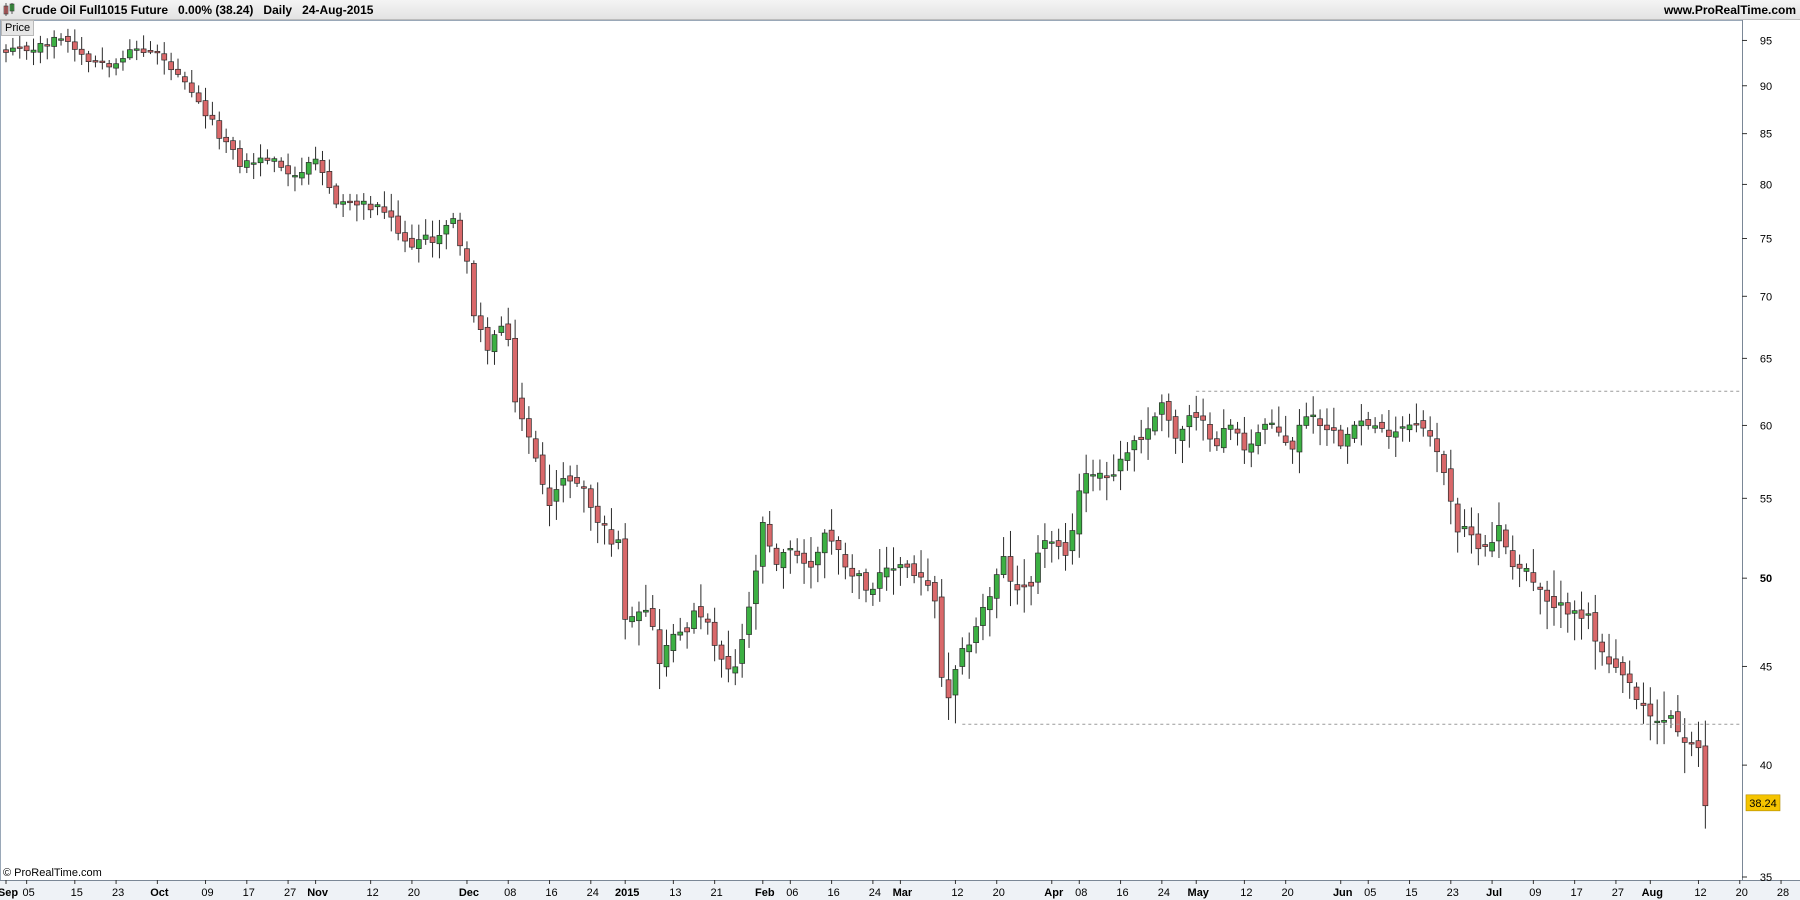 The image size is (1800, 900). Describe the element at coordinates (765, 893) in the screenshot. I see `x-tick-label: Feb` at that location.